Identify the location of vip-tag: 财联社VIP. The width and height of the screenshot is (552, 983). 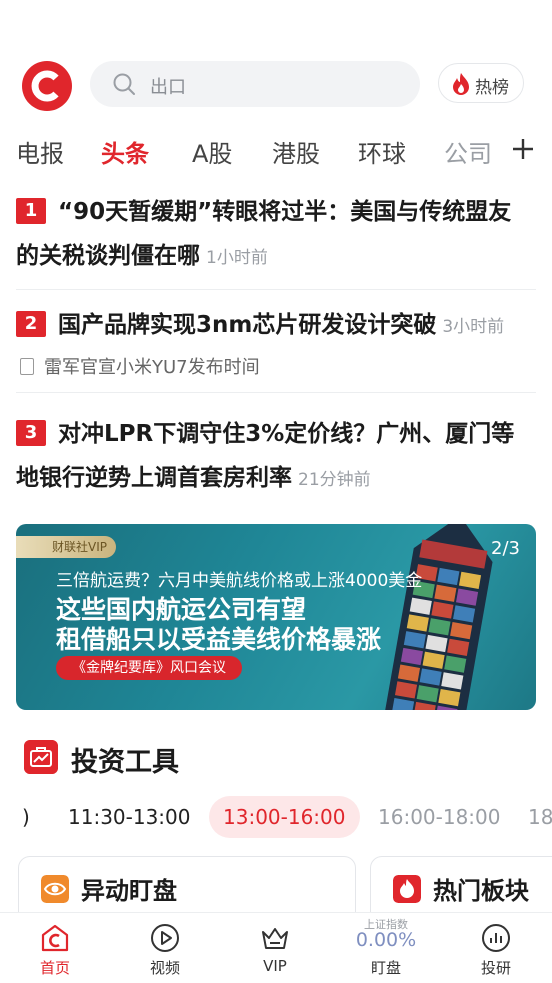
(66, 547).